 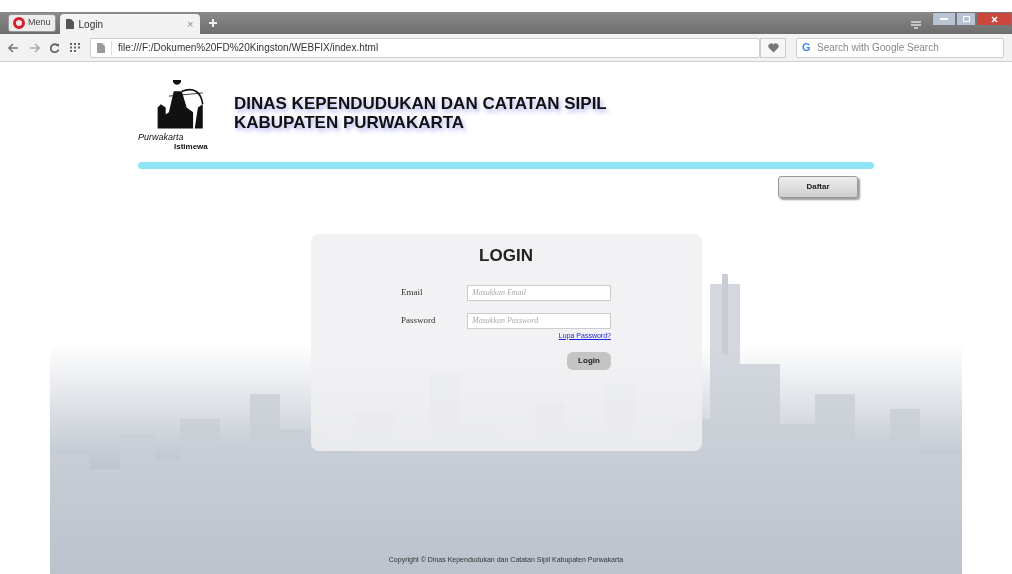 I want to click on minimize-button, so click(x=944, y=19).